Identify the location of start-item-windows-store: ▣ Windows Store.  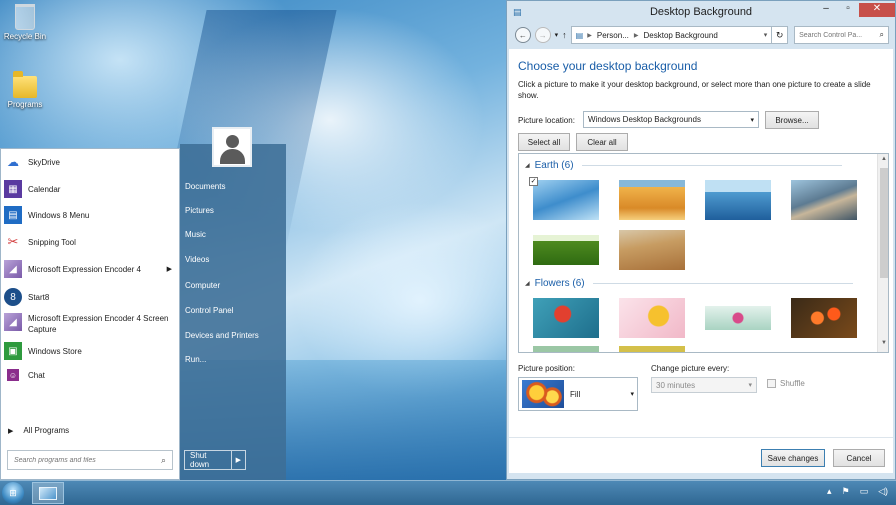
(90, 351).